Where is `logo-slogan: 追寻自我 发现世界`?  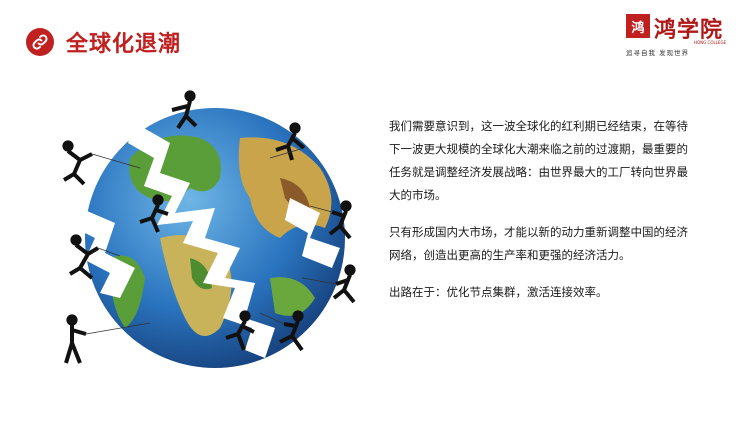 logo-slogan: 追寻自我 发现世界 is located at coordinates (658, 53).